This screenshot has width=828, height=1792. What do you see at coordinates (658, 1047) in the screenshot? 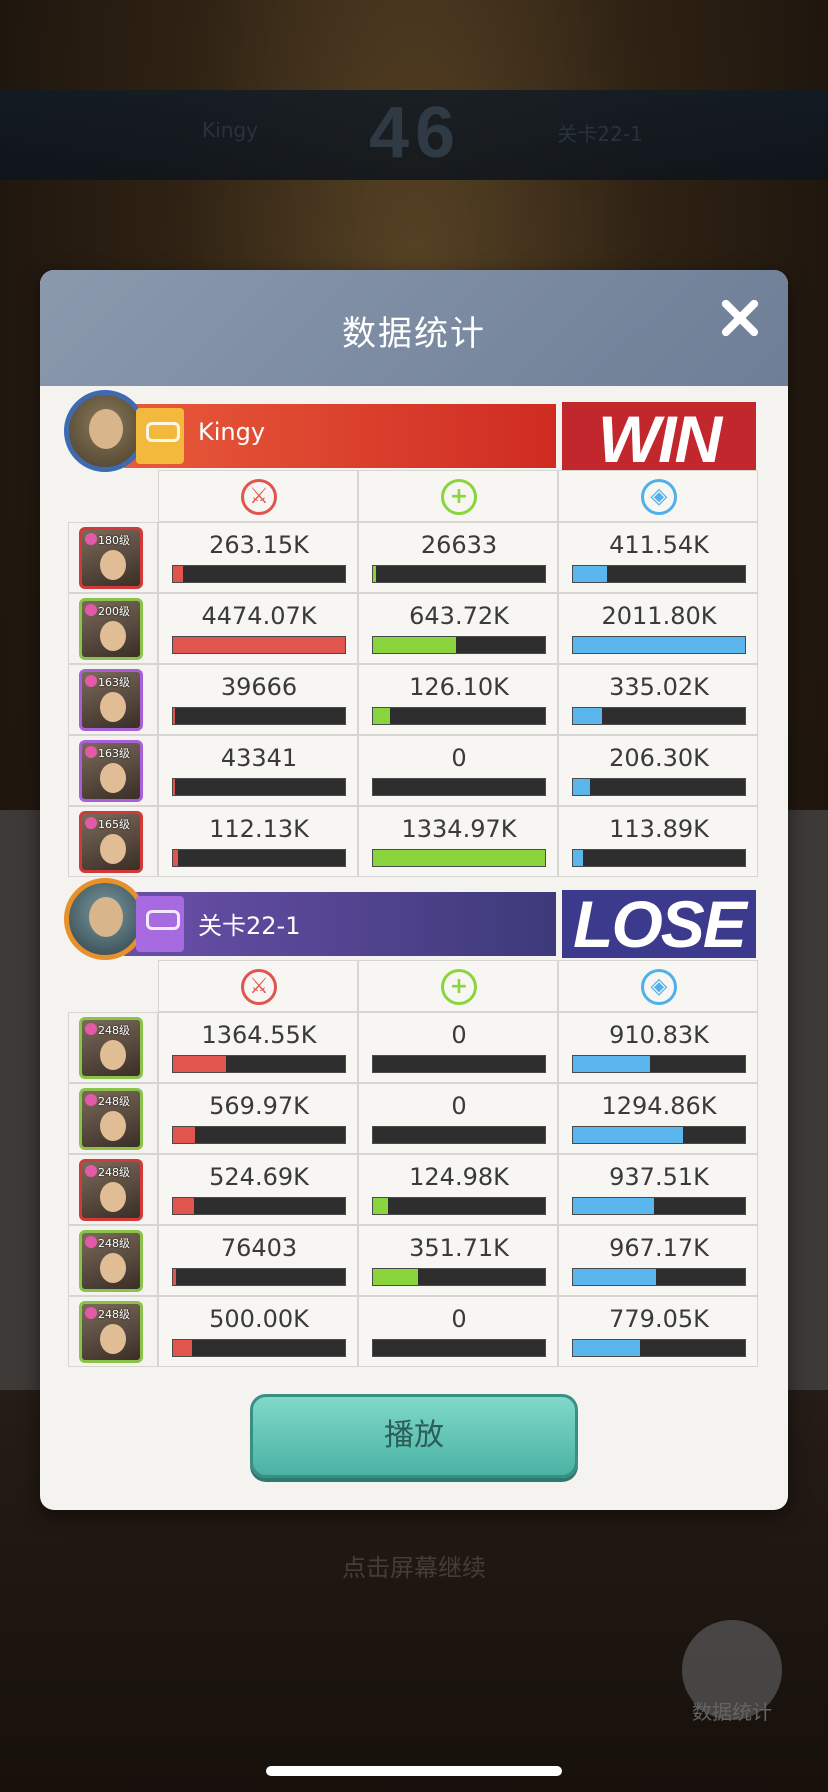
I see `stat-cell-def: 910.83K` at bounding box center [658, 1047].